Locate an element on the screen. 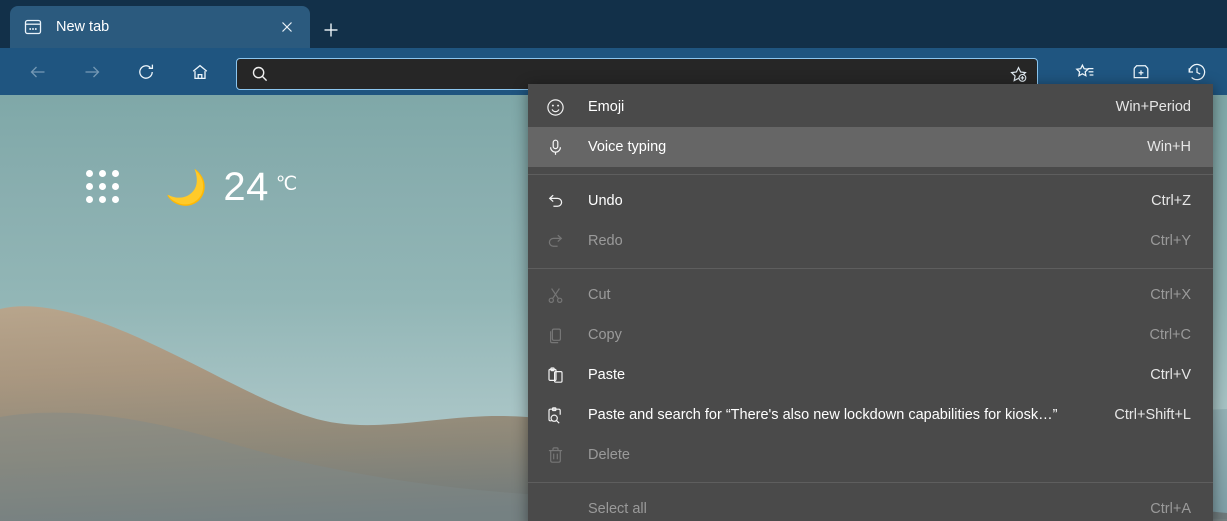  menu-item-label: Voice typing is located at coordinates (627, 147).